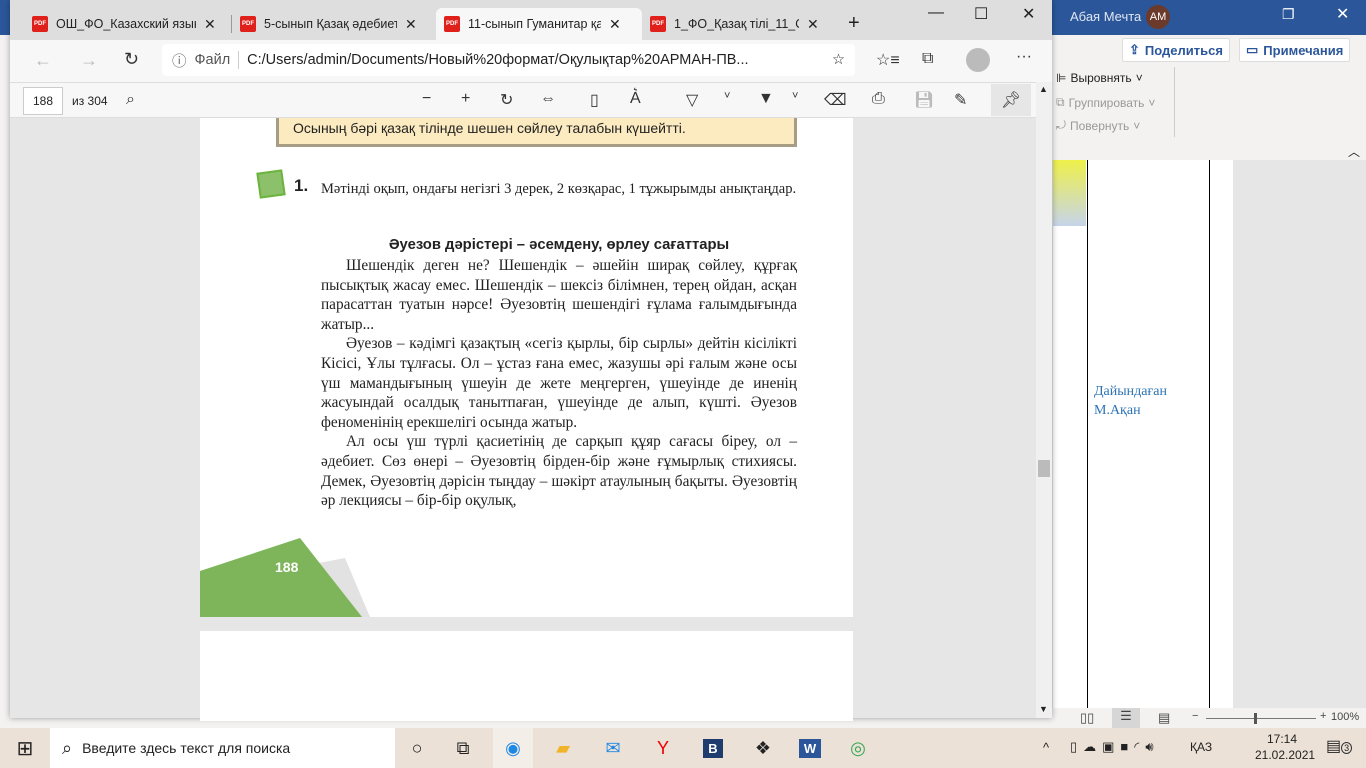  Describe the element at coordinates (927, 59) in the screenshot. I see `collections-icon: ⧉` at that location.